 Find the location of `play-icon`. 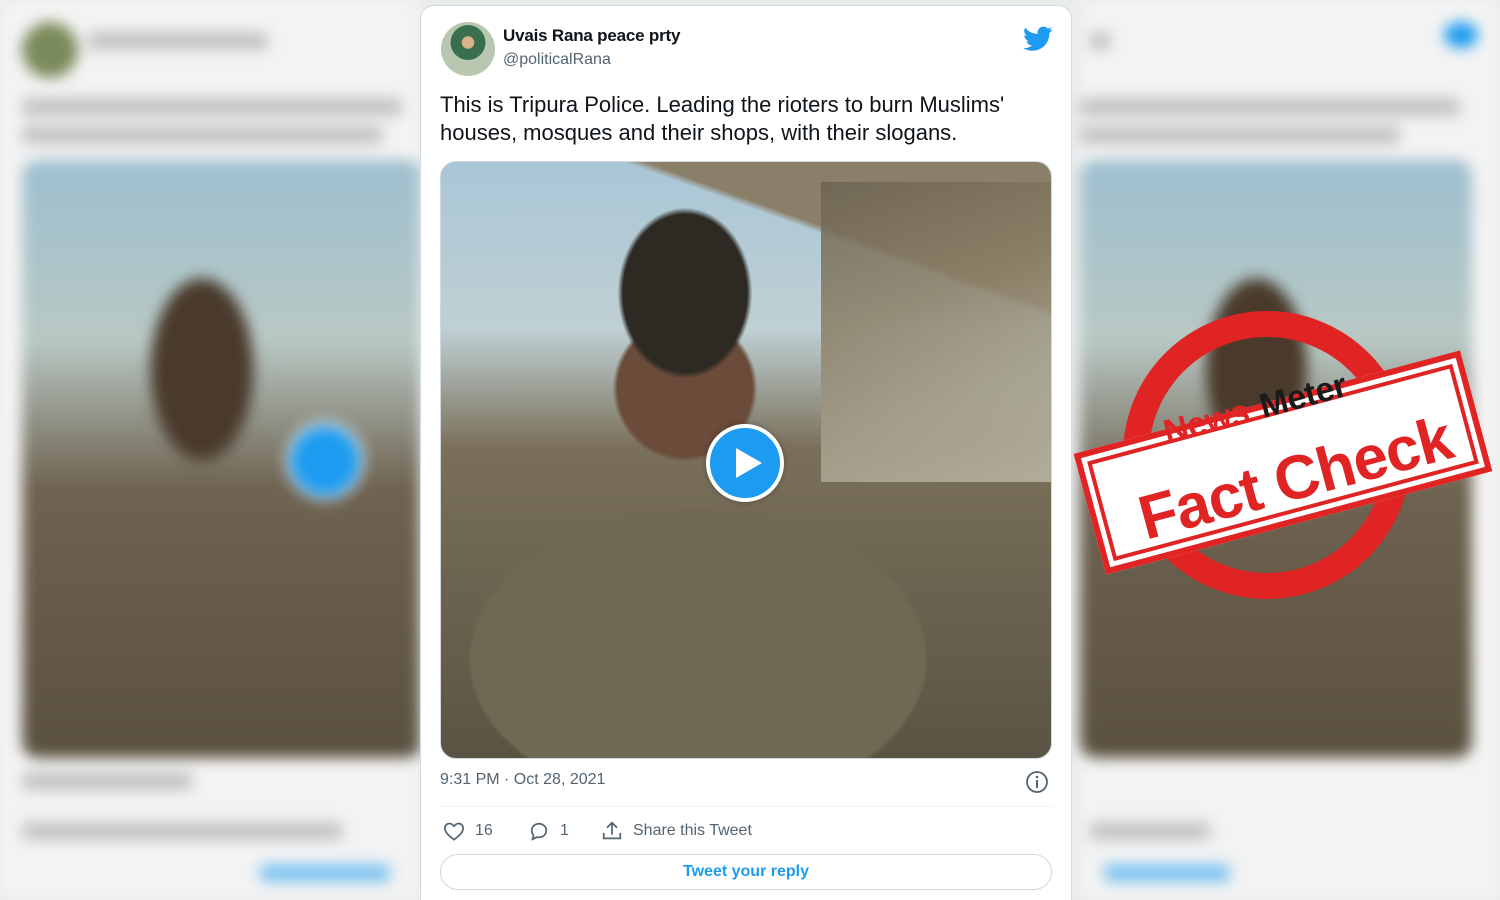

play-icon is located at coordinates (749, 463).